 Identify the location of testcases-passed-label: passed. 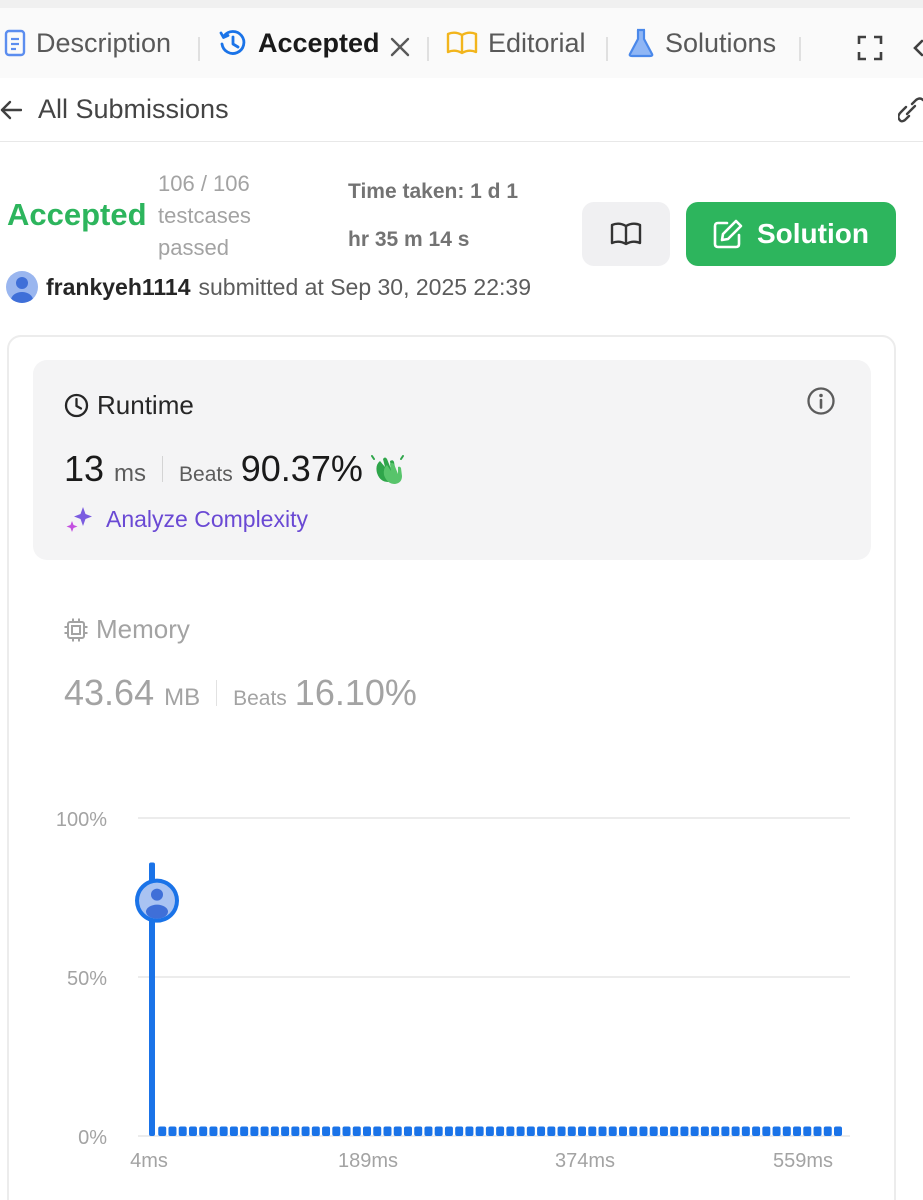
(193, 247).